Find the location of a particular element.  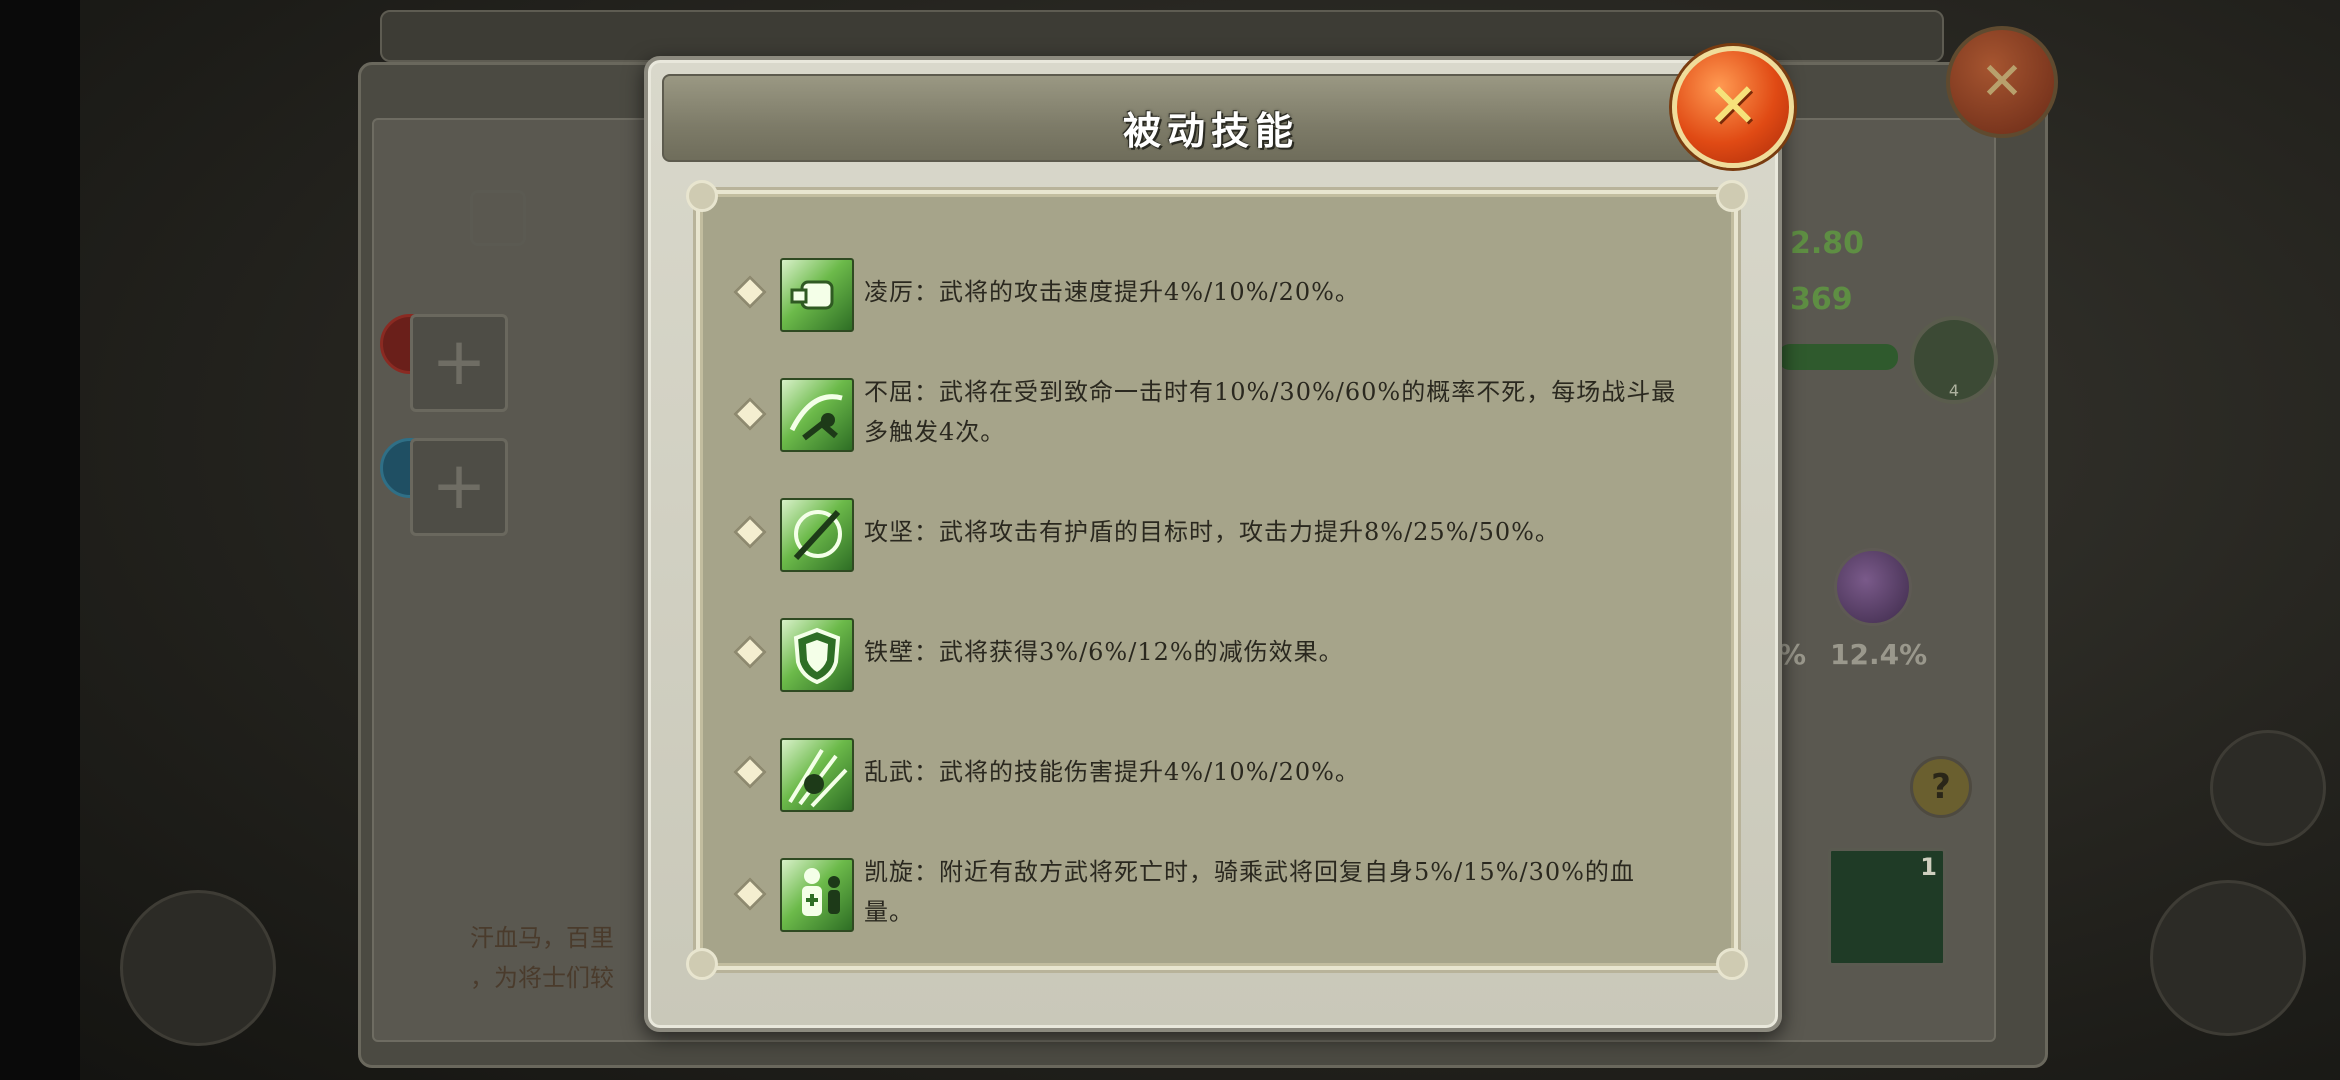

dodge-figure-icon is located at coordinates (817, 415).